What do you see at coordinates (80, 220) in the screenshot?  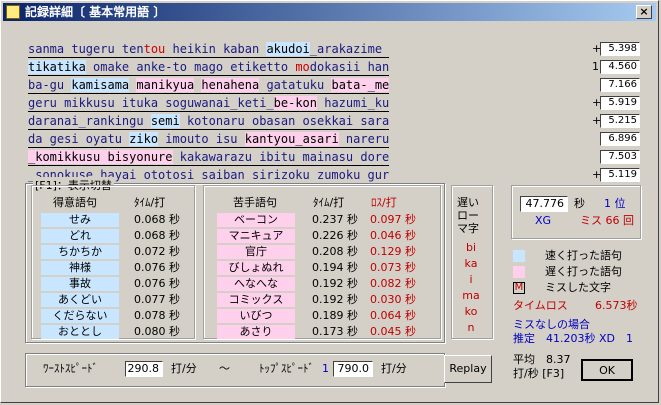 I see `good-word: せみ` at bounding box center [80, 220].